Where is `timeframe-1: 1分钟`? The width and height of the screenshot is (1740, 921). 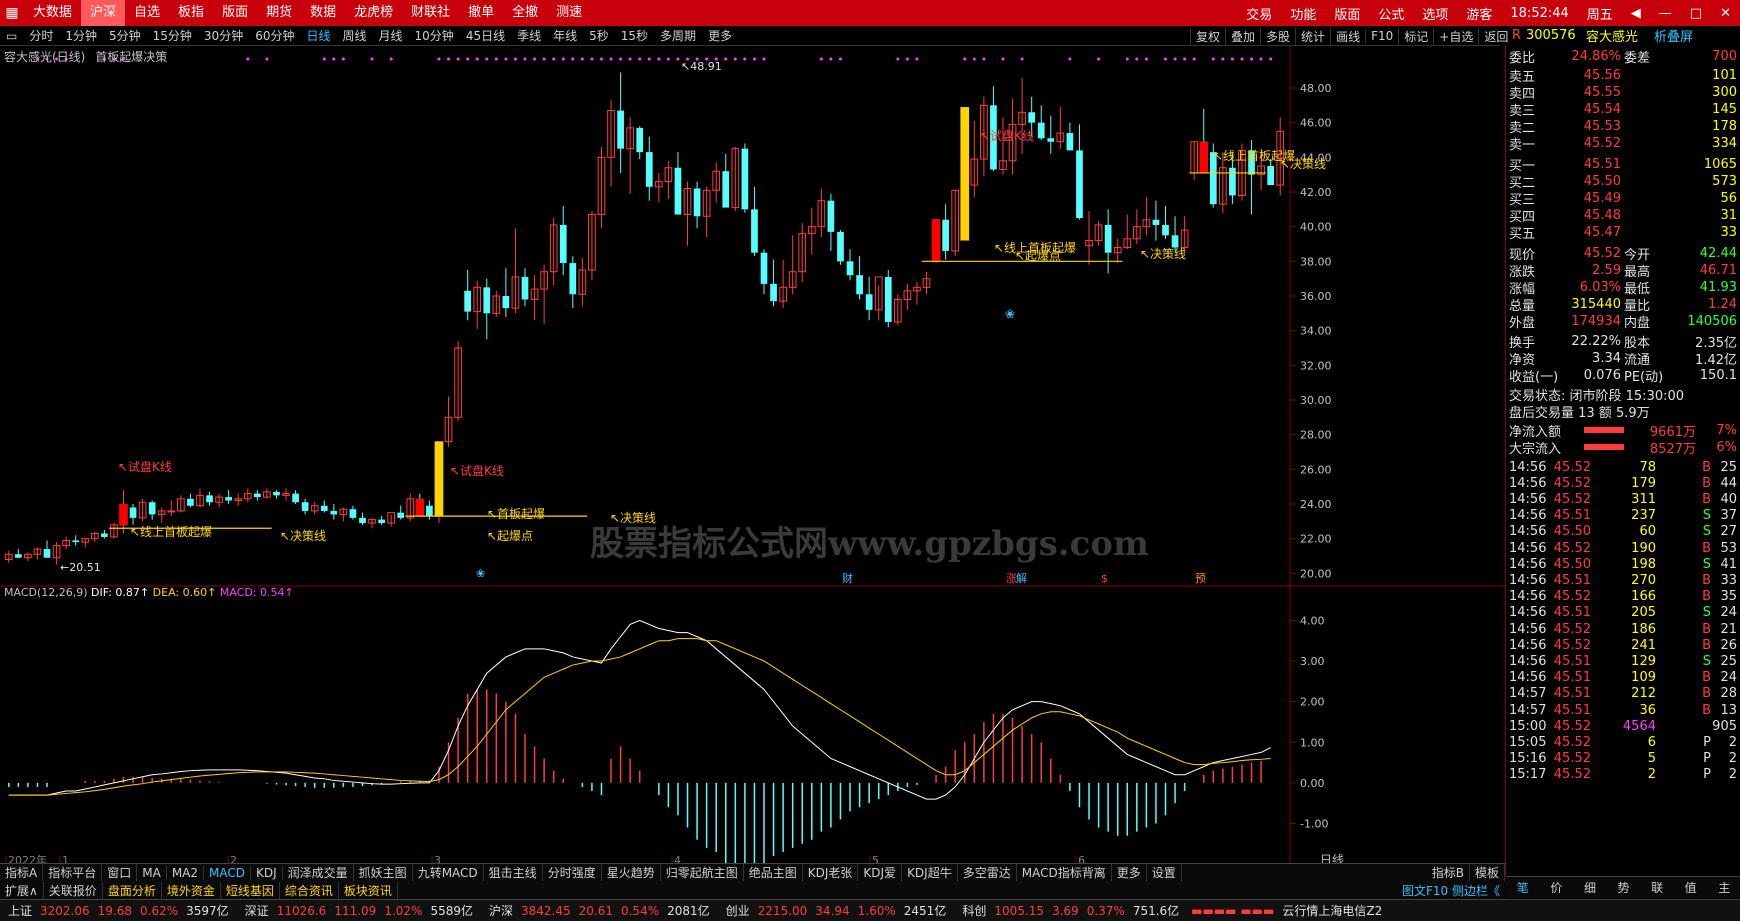
timeframe-1: 1分钟 is located at coordinates (81, 35).